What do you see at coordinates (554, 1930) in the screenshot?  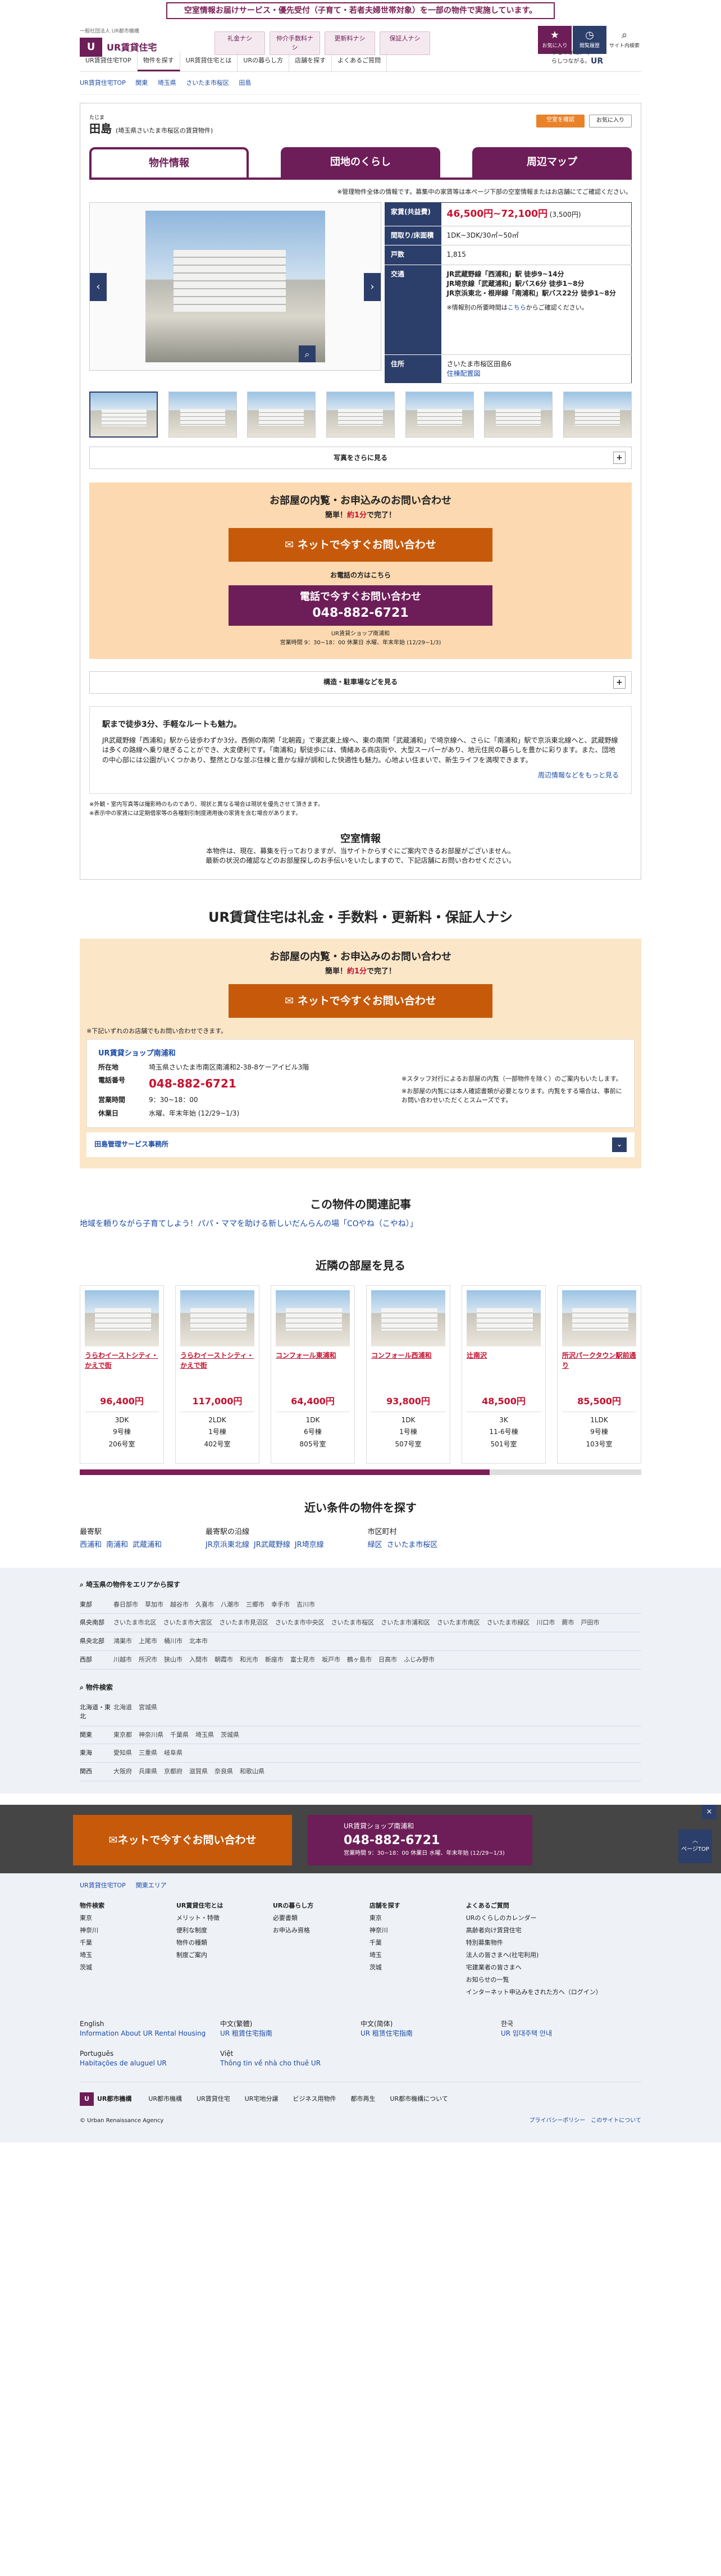 I see `footer-link: 高齢者向け賃貸住宅` at bounding box center [554, 1930].